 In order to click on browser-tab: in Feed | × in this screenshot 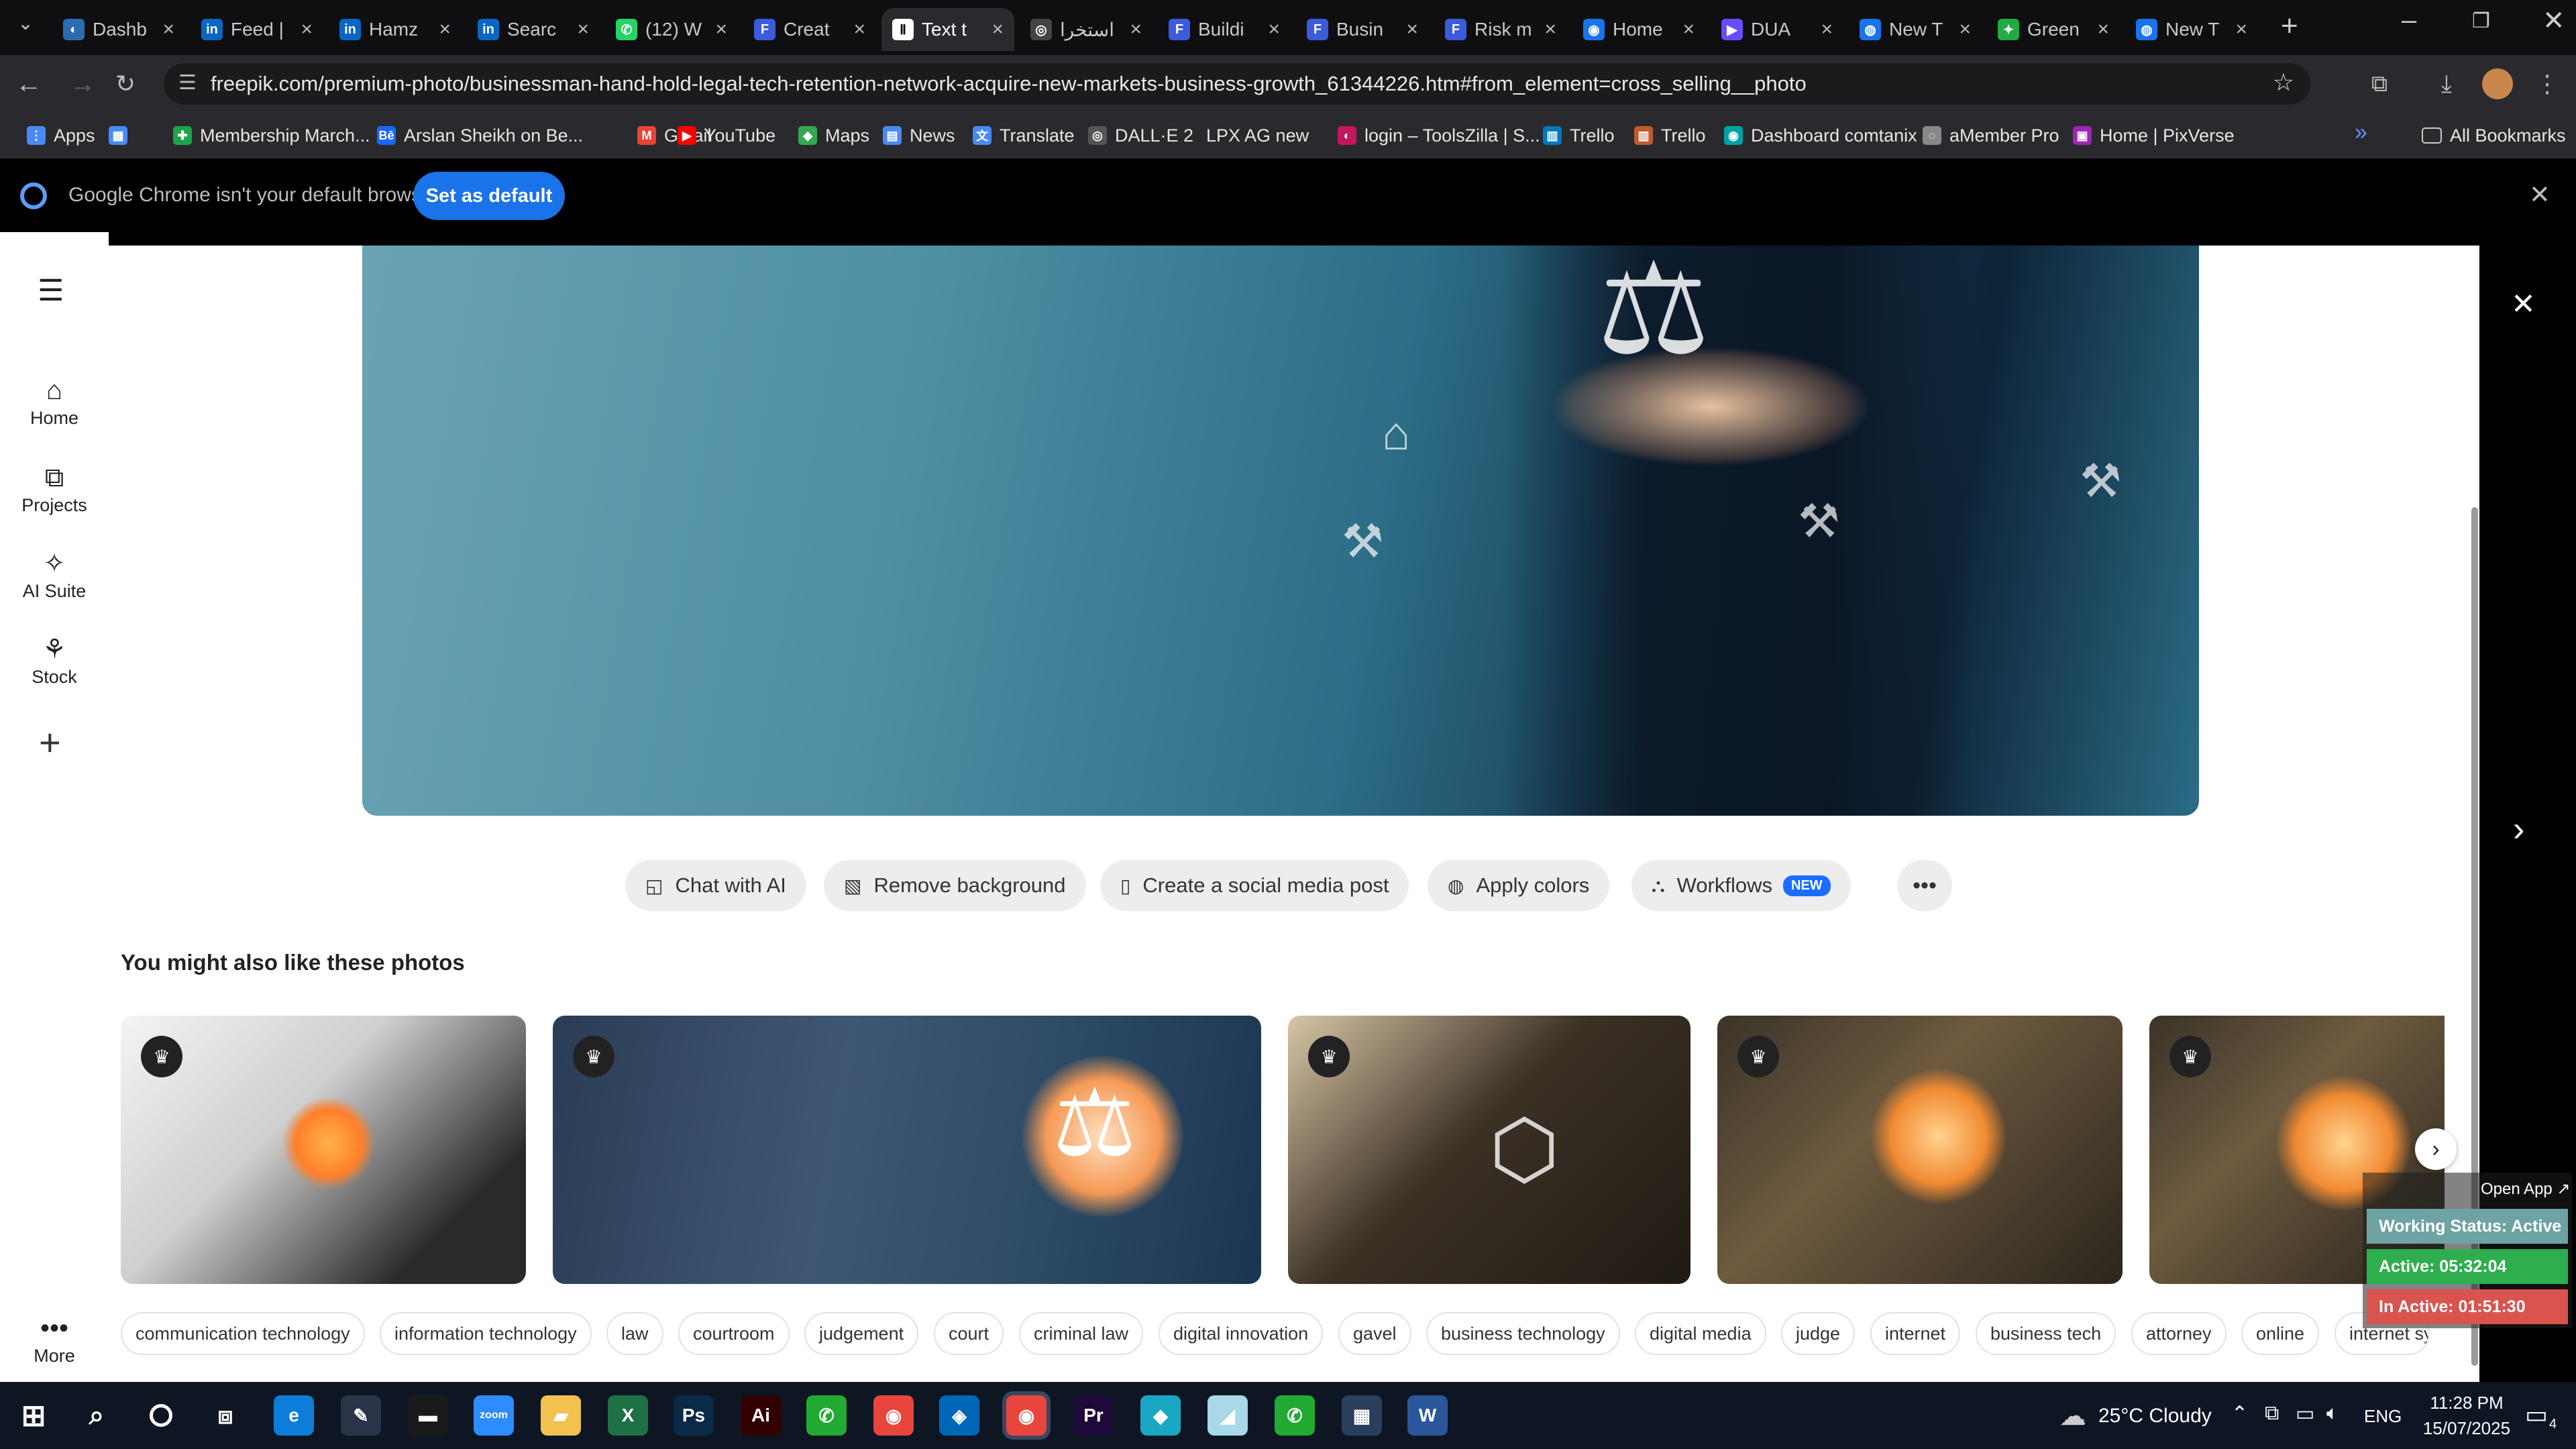, I will do `click(257, 29)`.